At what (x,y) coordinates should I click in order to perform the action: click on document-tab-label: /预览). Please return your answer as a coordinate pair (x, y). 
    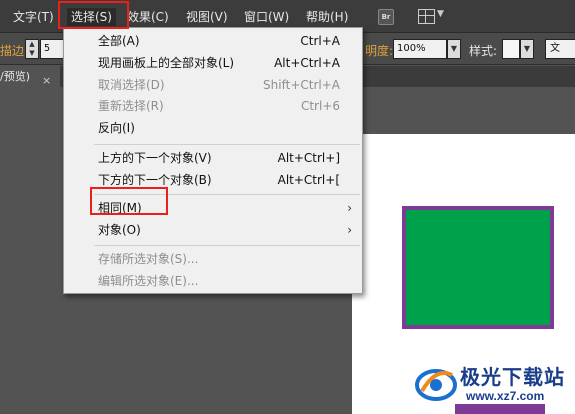
    Looking at the image, I should click on (15, 76).